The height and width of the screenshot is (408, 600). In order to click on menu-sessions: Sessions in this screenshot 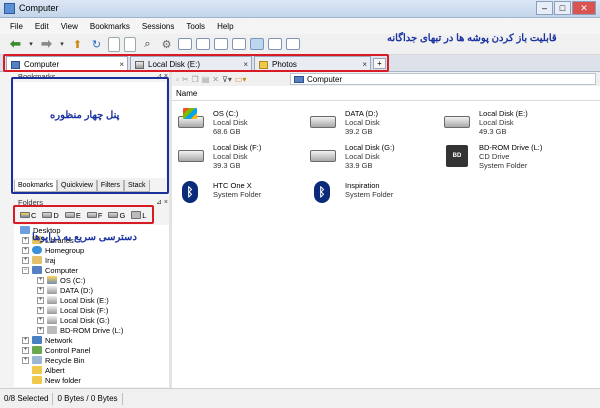, I will do `click(158, 26)`.